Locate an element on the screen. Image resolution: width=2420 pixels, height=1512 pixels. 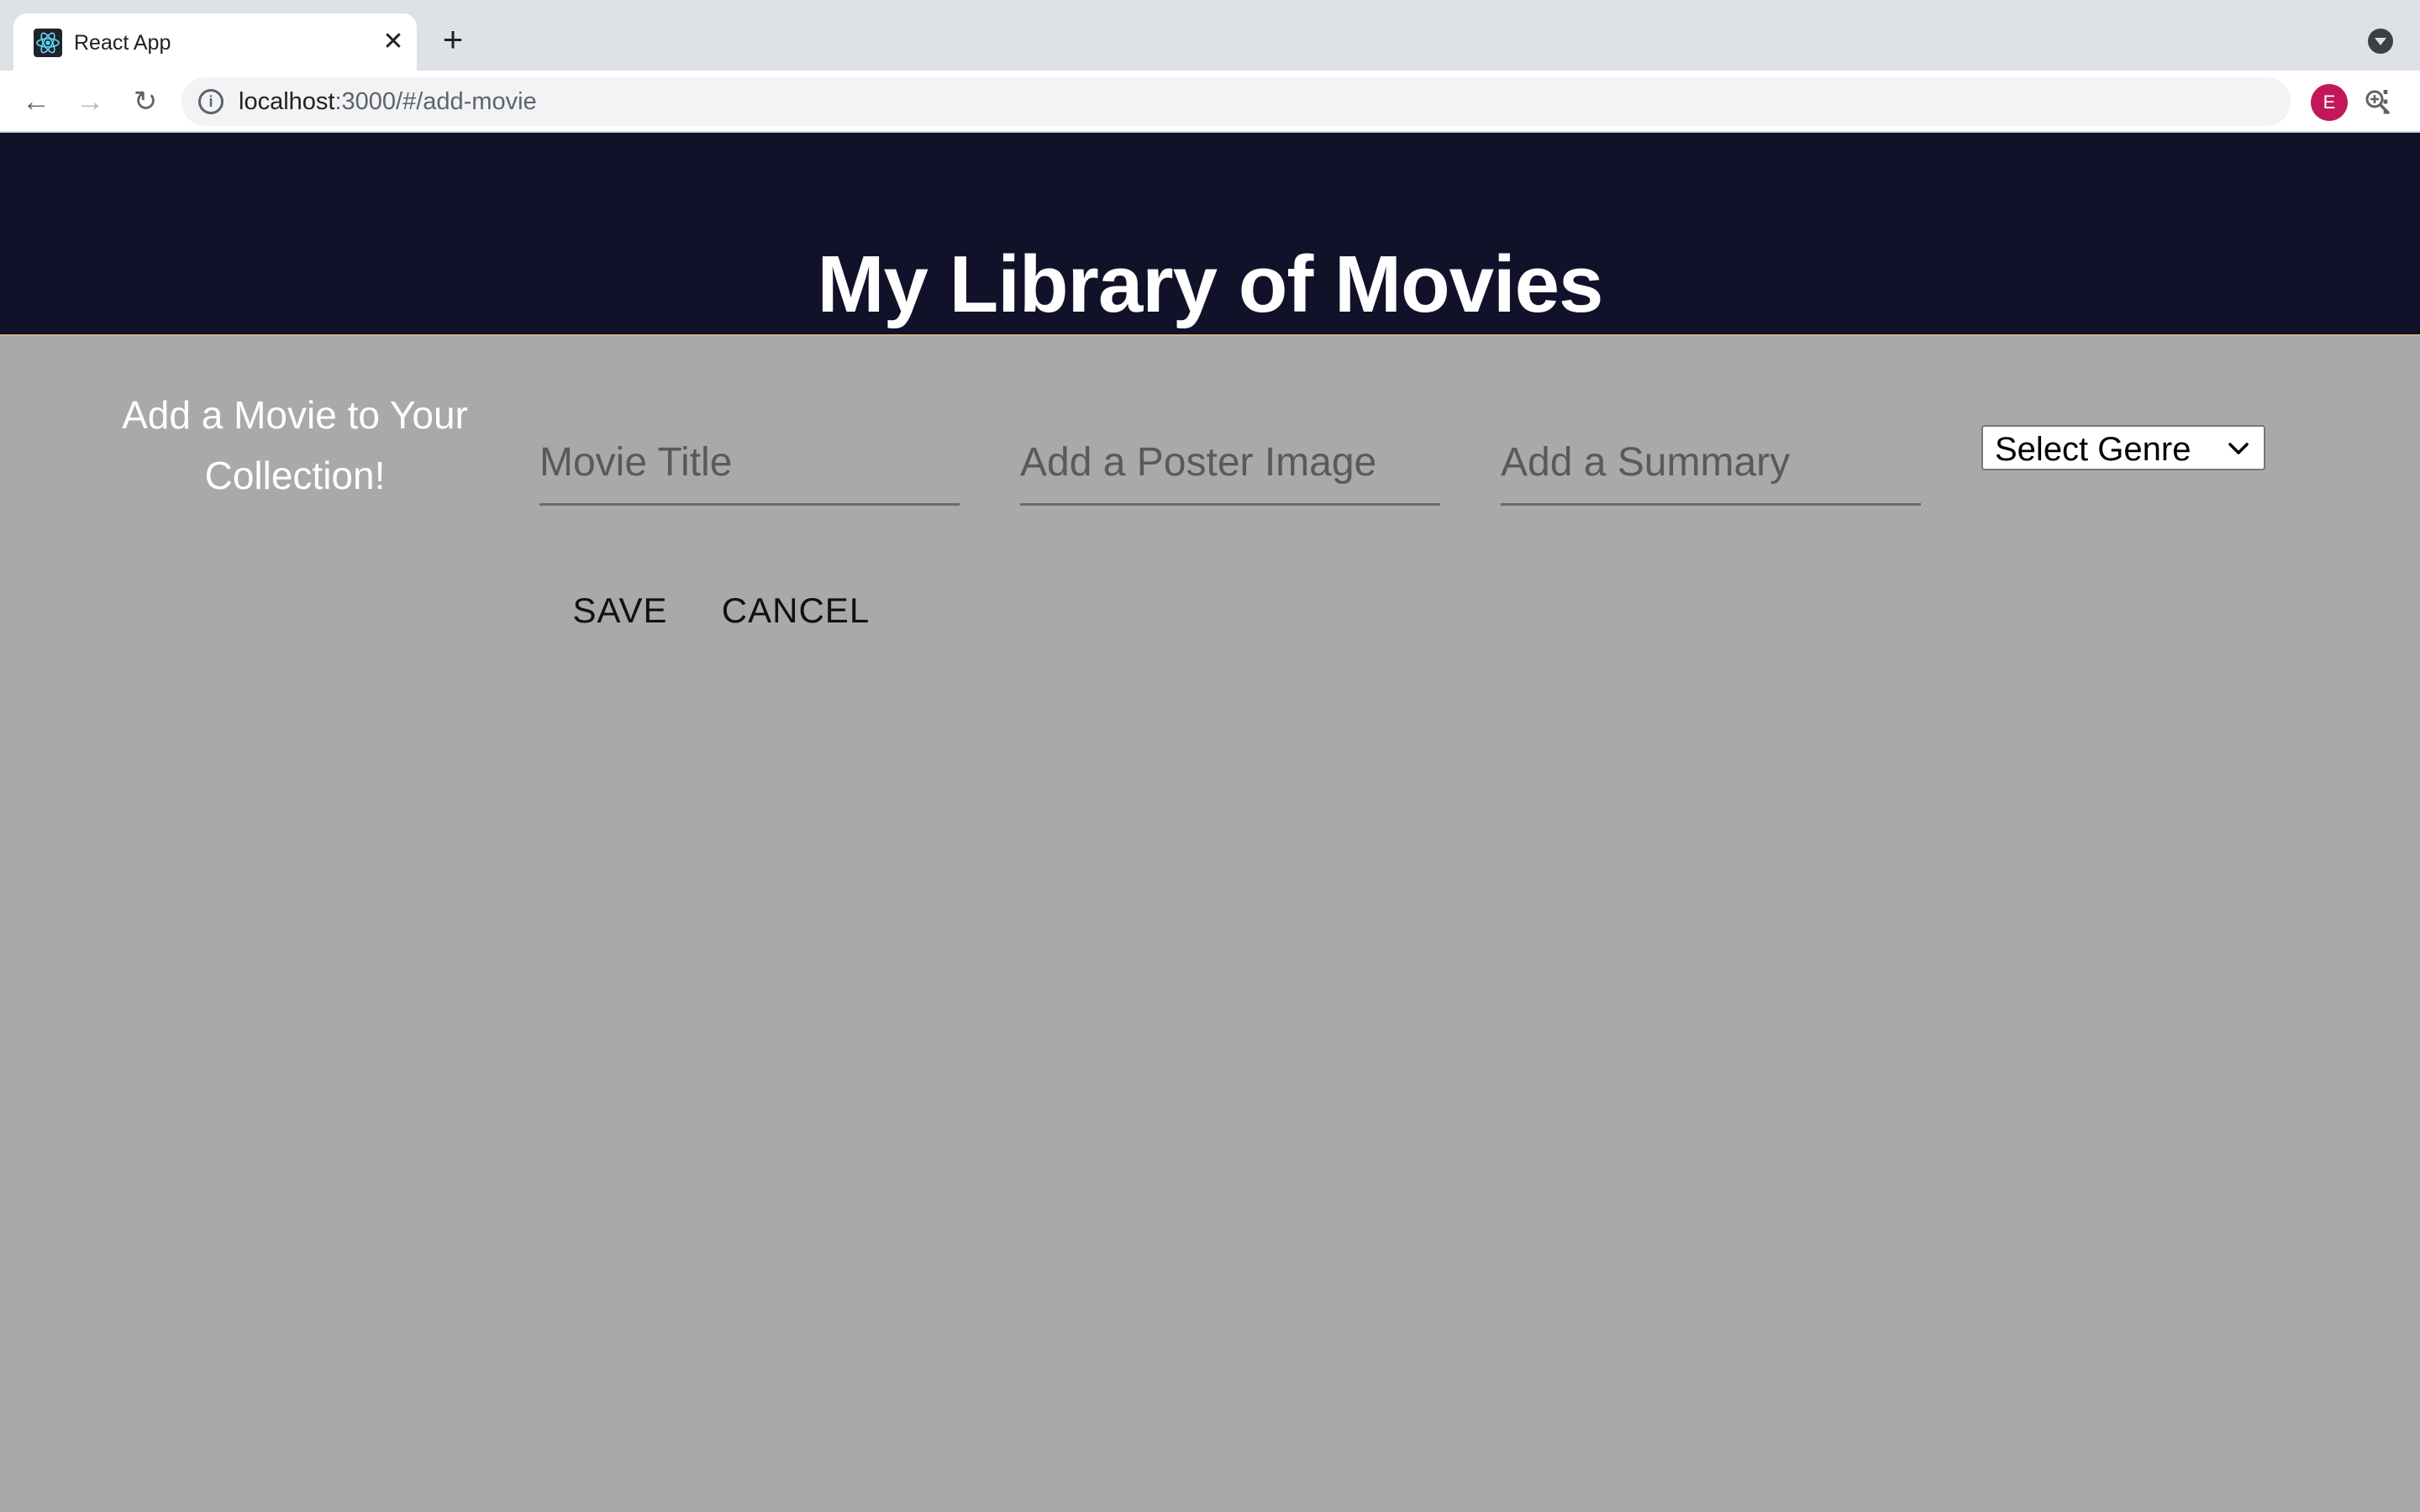
url-text: localhost:3000/#/add-movie is located at coordinates (388, 101).